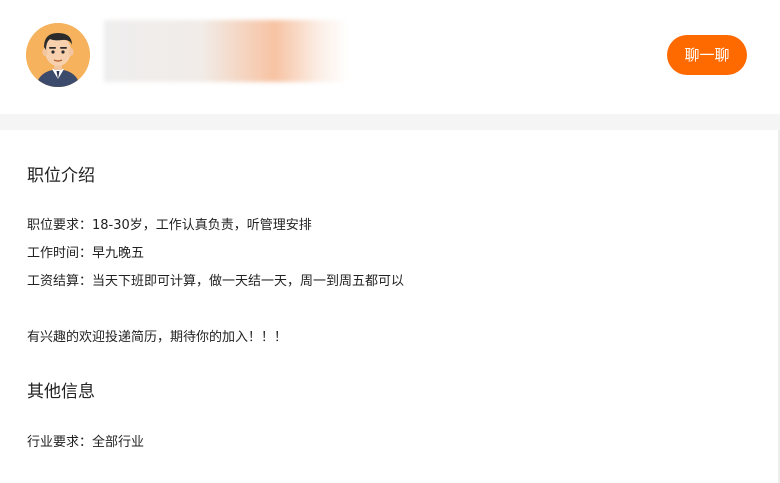  What do you see at coordinates (86, 253) in the screenshot?
I see `work-hours: 工作时间：早九晚五` at bounding box center [86, 253].